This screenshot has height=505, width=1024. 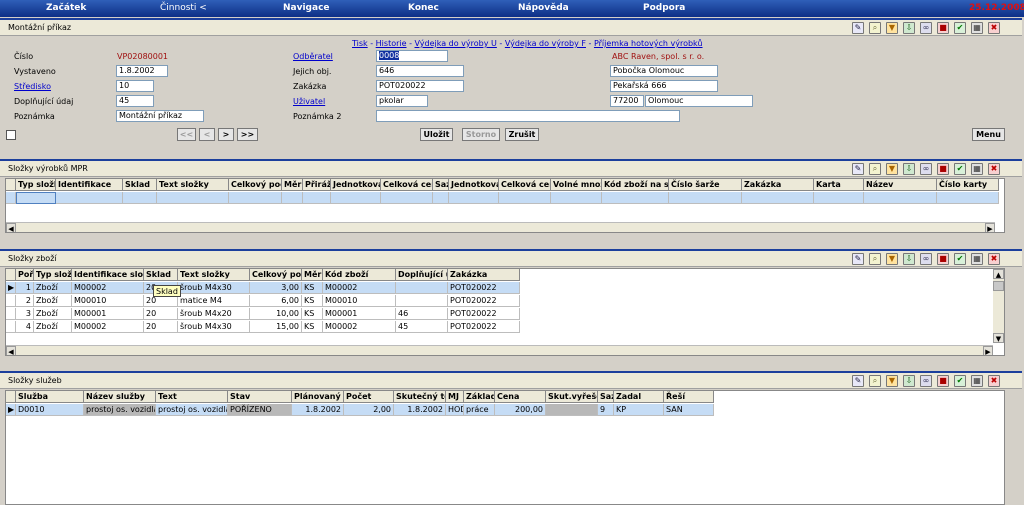 I want to click on column-header: Přirážk, so click(x=317, y=185).